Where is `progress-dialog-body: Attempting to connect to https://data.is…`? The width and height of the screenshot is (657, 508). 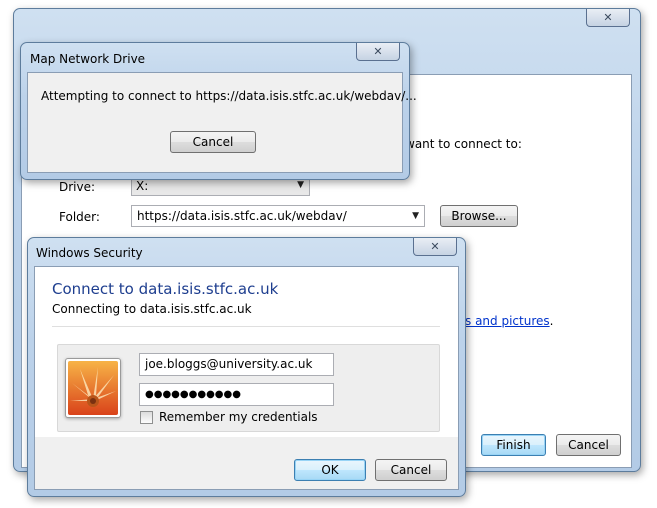
progress-dialog-body: Attempting to connect to https://data.is… is located at coordinates (222, 122).